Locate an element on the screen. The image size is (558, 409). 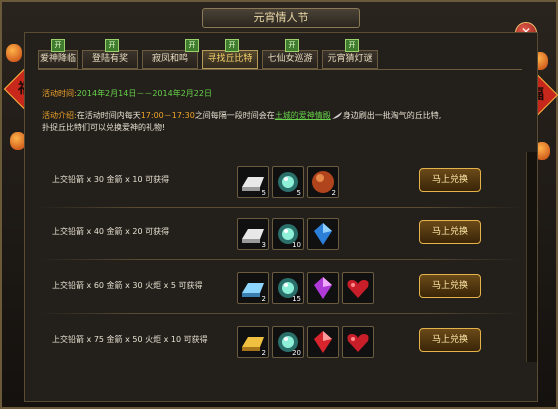
desc-time: 17:00－17:30 is located at coordinates (167, 115).